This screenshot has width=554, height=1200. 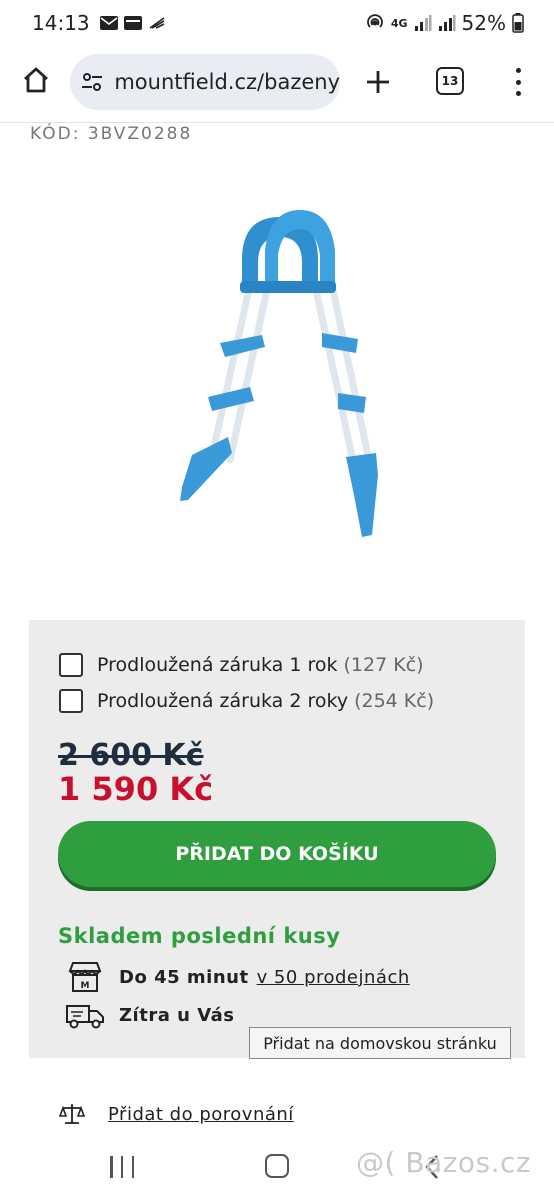 I want to click on add-to-compare-link: Přidat do porovnání, so click(x=201, y=1114).